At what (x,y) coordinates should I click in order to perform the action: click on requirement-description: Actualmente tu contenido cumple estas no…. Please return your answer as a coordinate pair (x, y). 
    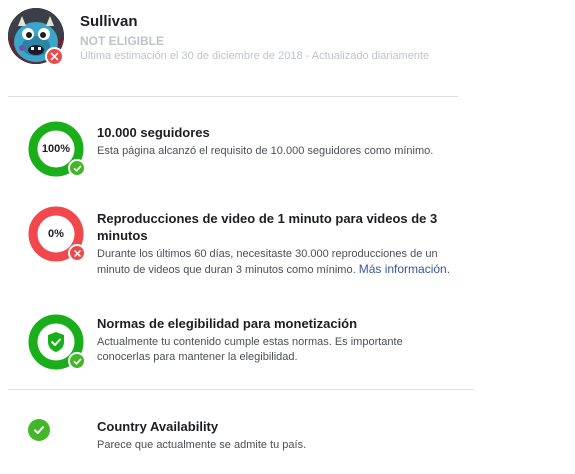
    Looking at the image, I should click on (250, 349).